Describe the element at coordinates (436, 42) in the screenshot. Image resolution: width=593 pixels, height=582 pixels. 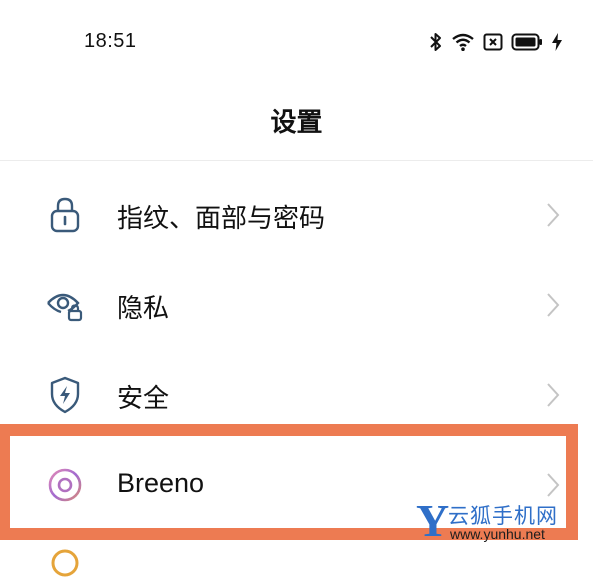
I see `bluetooth-icon` at that location.